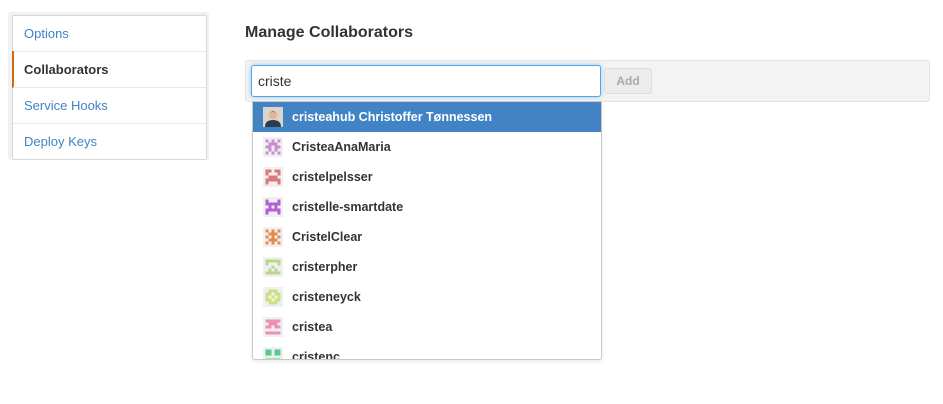  Describe the element at coordinates (273, 117) in the screenshot. I see `user-photo-avatar` at that location.